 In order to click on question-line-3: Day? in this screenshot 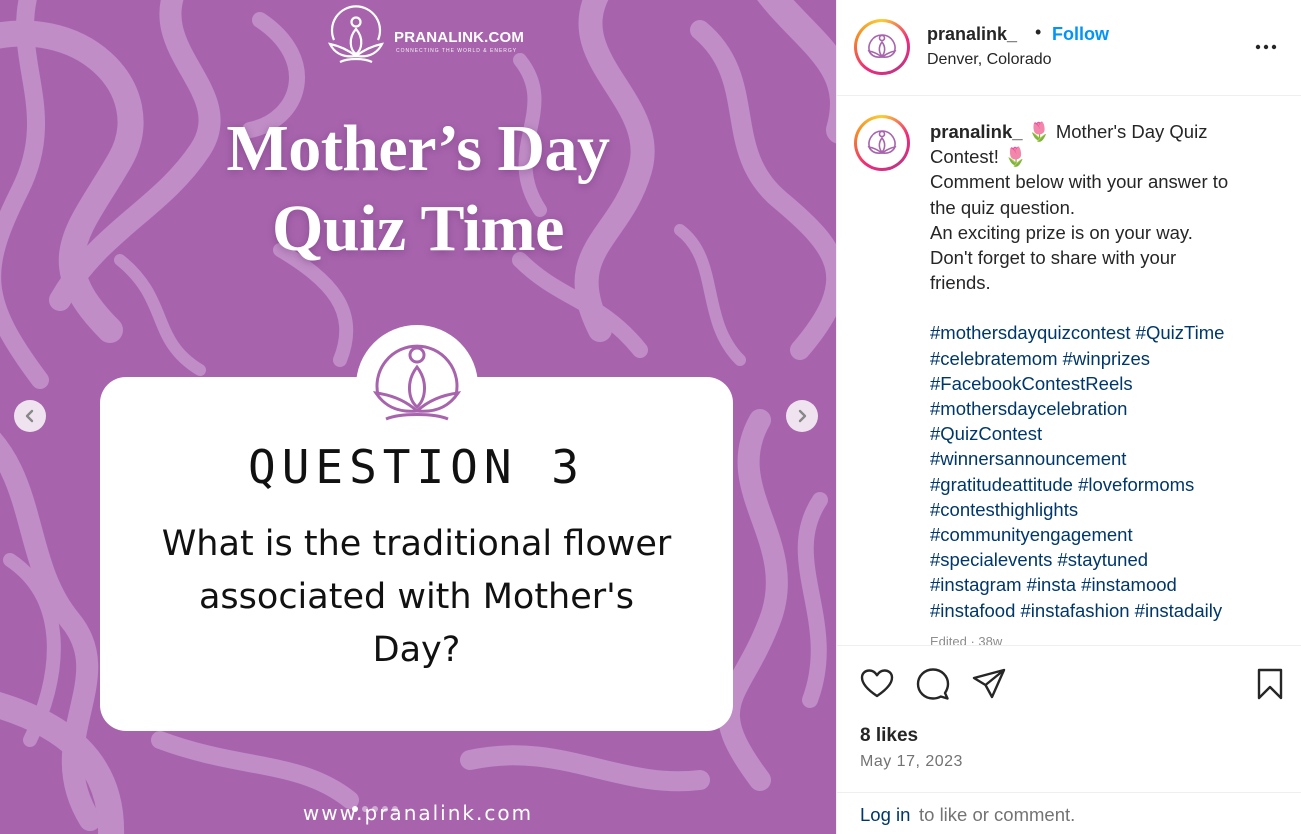, I will do `click(416, 650)`.